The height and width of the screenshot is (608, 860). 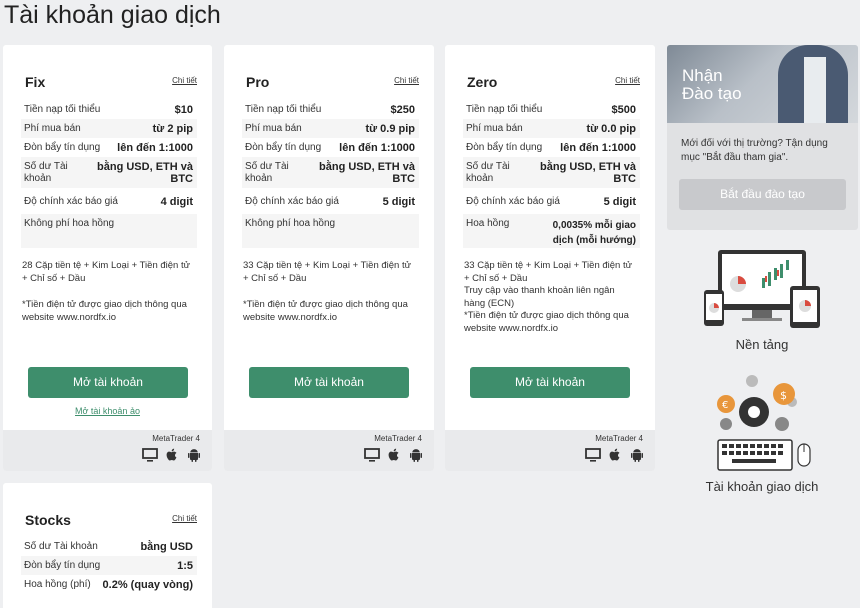 What do you see at coordinates (330, 109) in the screenshot?
I see `spec-row: Tiền nạp tối thiểu $250` at bounding box center [330, 109].